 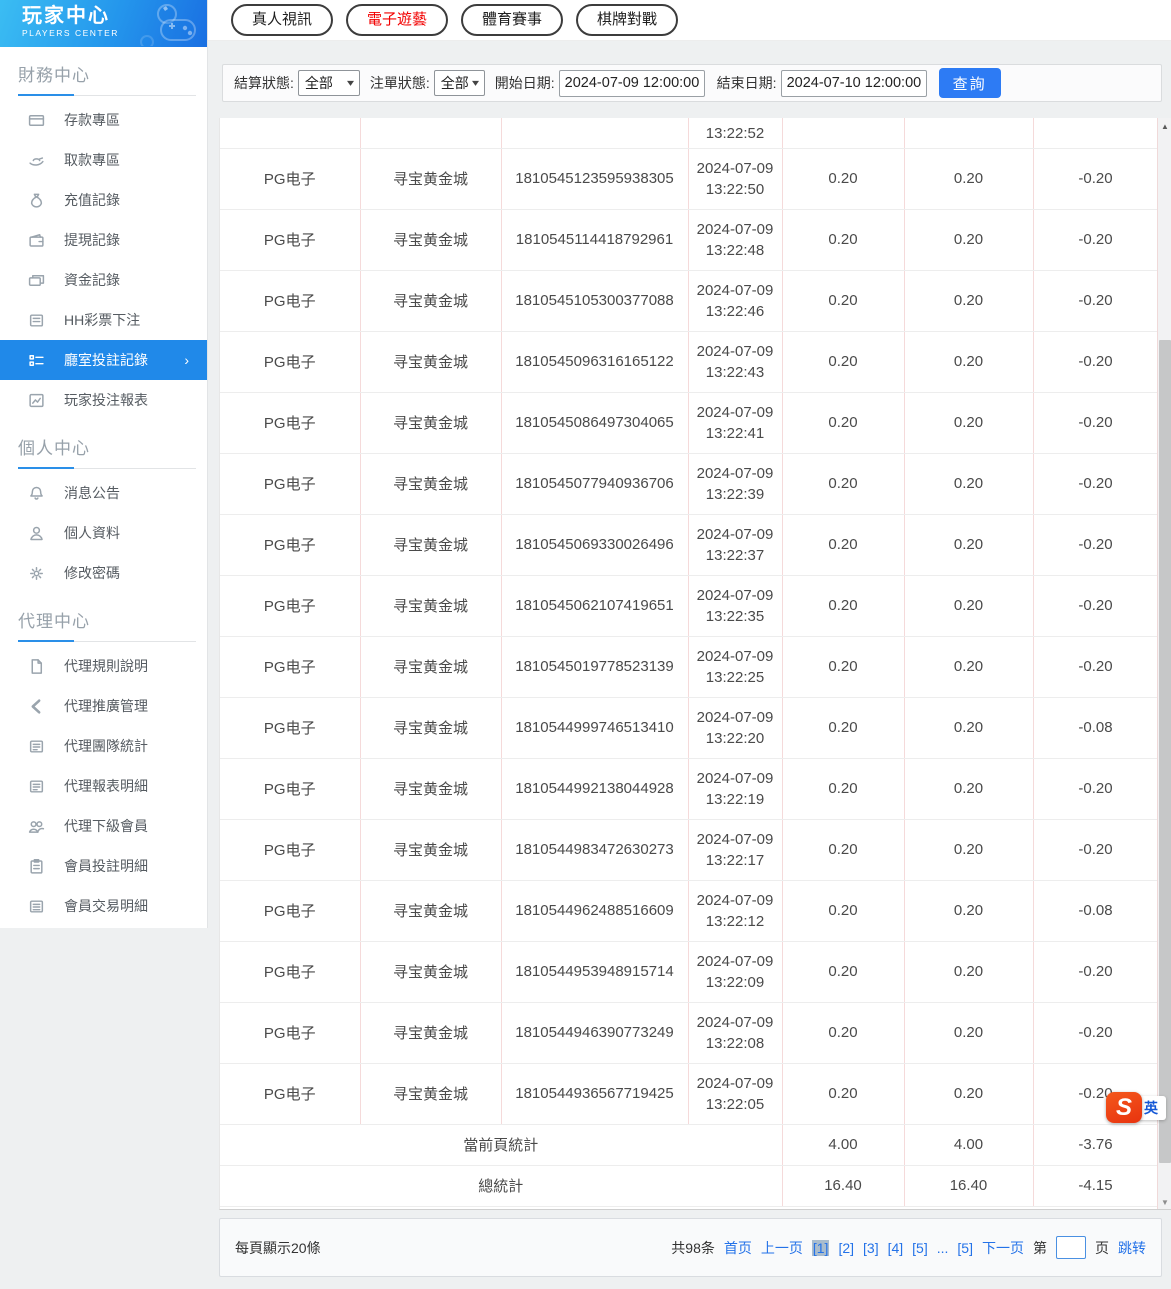 I want to click on prev-page-link: 上一页, so click(x=782, y=1248).